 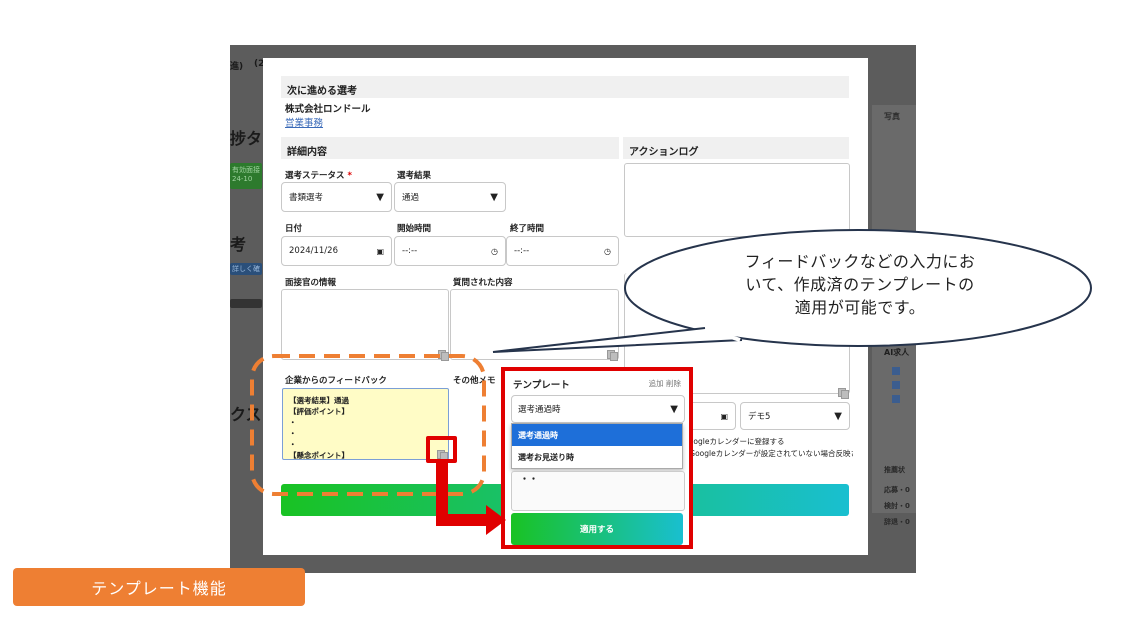 What do you see at coordinates (414, 229) in the screenshot?
I see `start-time-label: 開始時間` at bounding box center [414, 229].